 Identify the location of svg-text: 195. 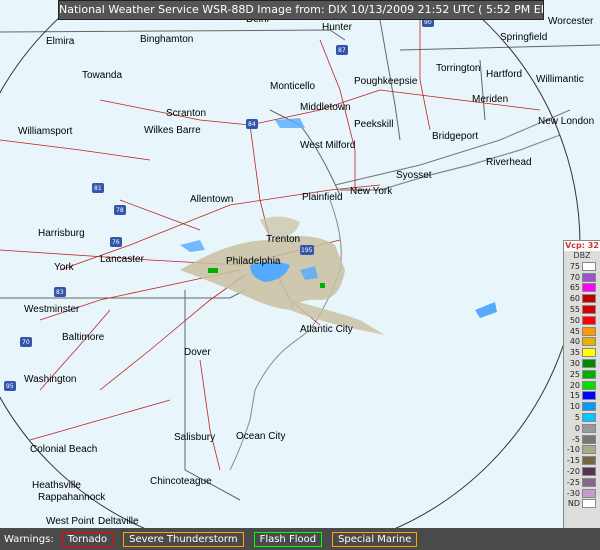
(307, 250).